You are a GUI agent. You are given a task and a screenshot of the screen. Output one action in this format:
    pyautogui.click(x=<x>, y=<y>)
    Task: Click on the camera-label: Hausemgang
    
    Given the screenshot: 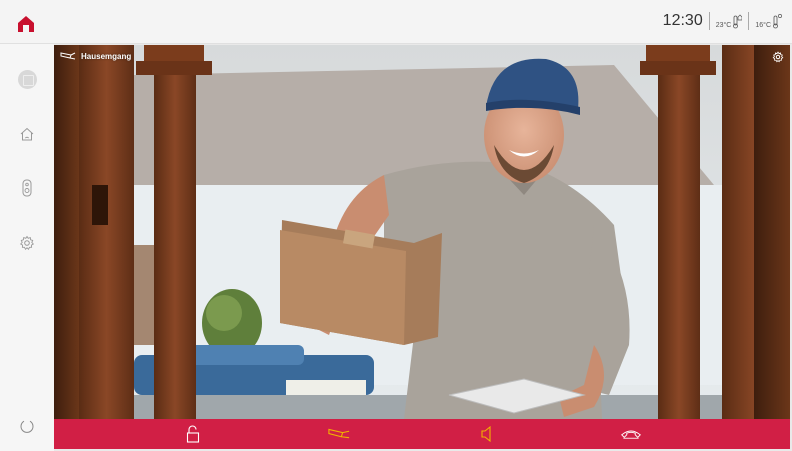 What is the action you would take?
    pyautogui.click(x=95, y=56)
    